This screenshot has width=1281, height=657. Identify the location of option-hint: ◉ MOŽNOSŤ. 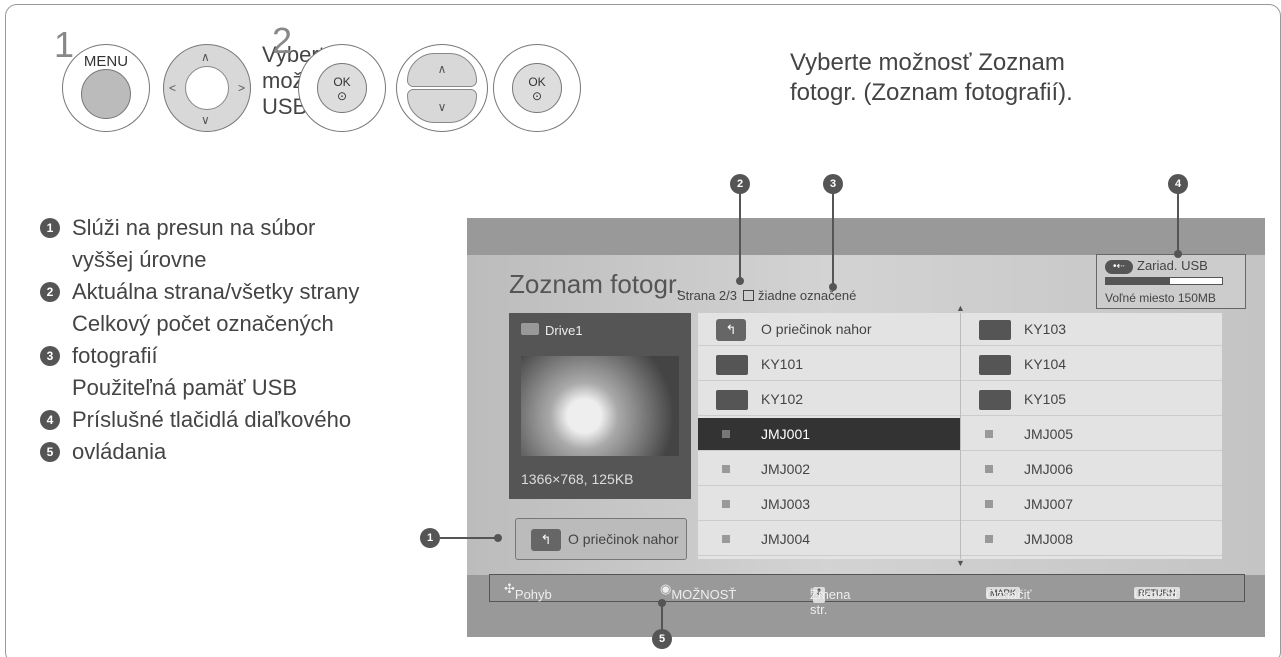
(698, 591).